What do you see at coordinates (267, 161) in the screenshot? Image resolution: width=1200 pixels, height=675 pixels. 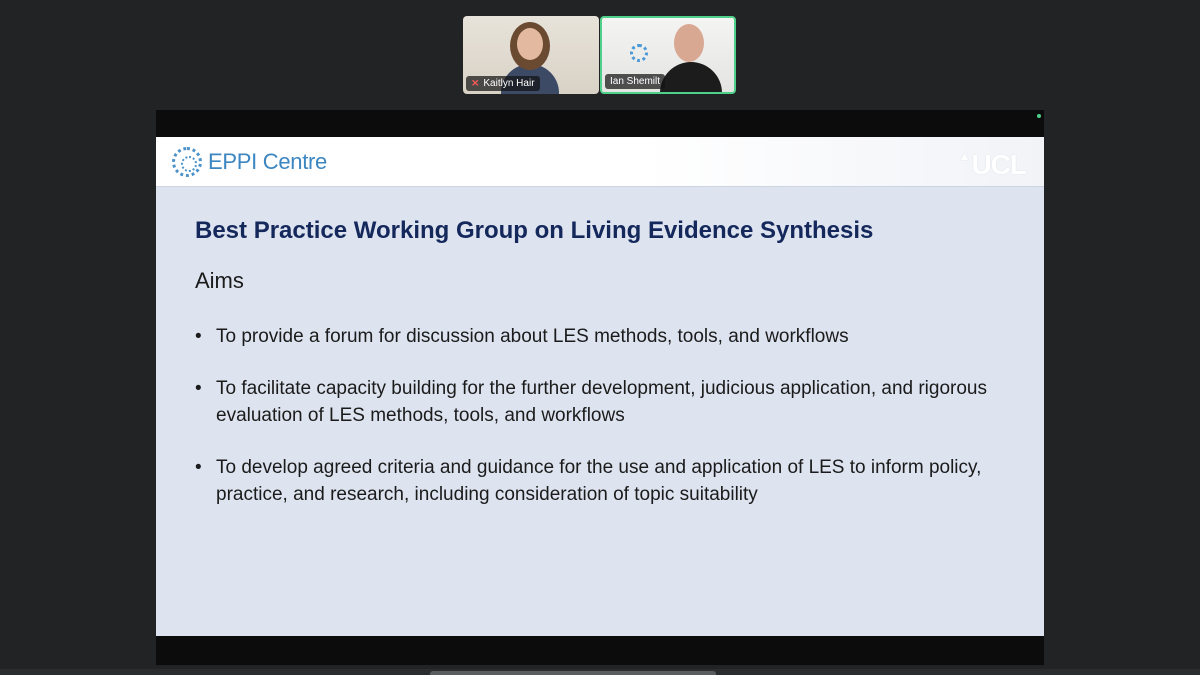 I see `eppi-centre-logo-text: EPPI Centre` at bounding box center [267, 161].